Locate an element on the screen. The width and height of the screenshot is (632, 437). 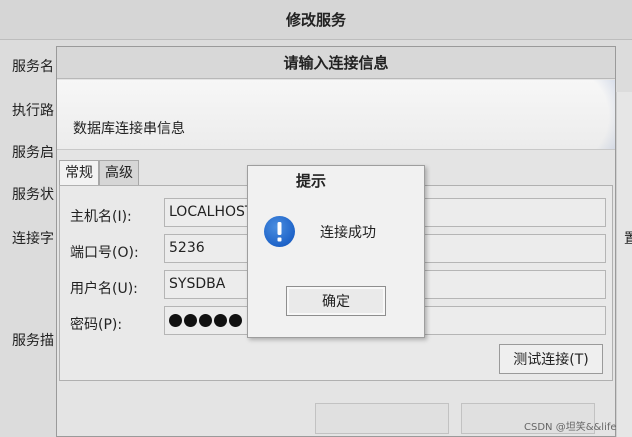
alert-message: 连接成功 is located at coordinates (348, 233).